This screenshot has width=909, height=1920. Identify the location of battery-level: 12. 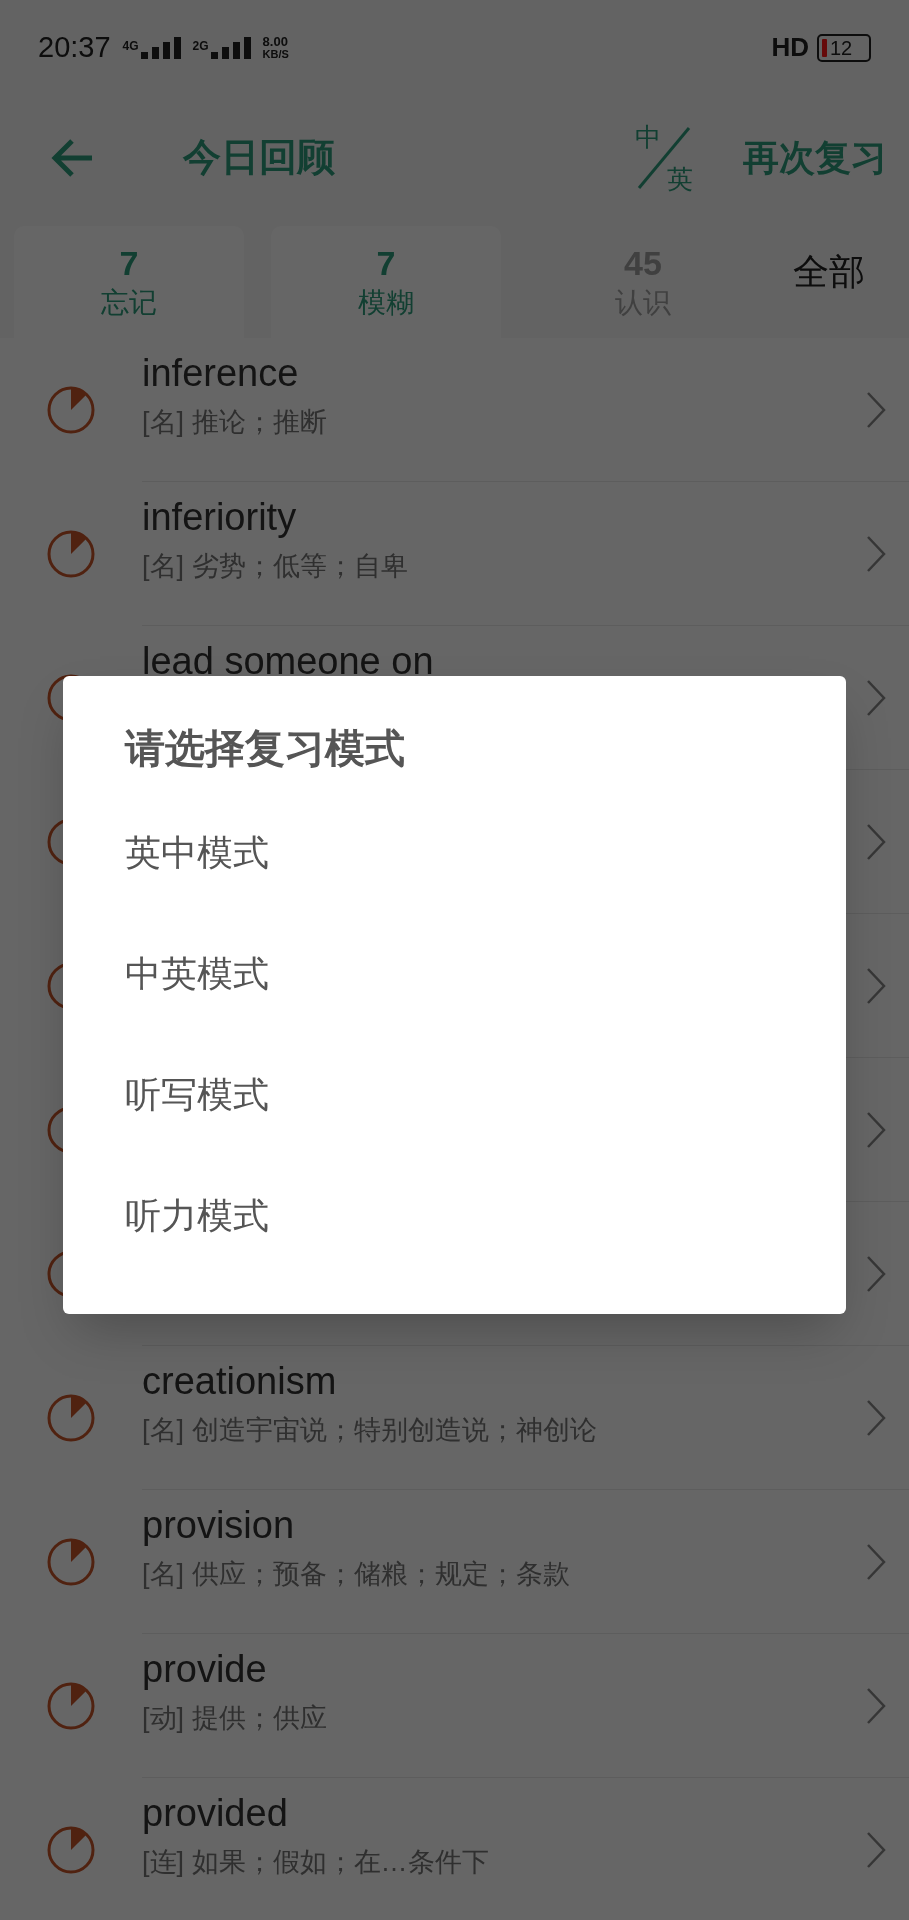
(841, 47).